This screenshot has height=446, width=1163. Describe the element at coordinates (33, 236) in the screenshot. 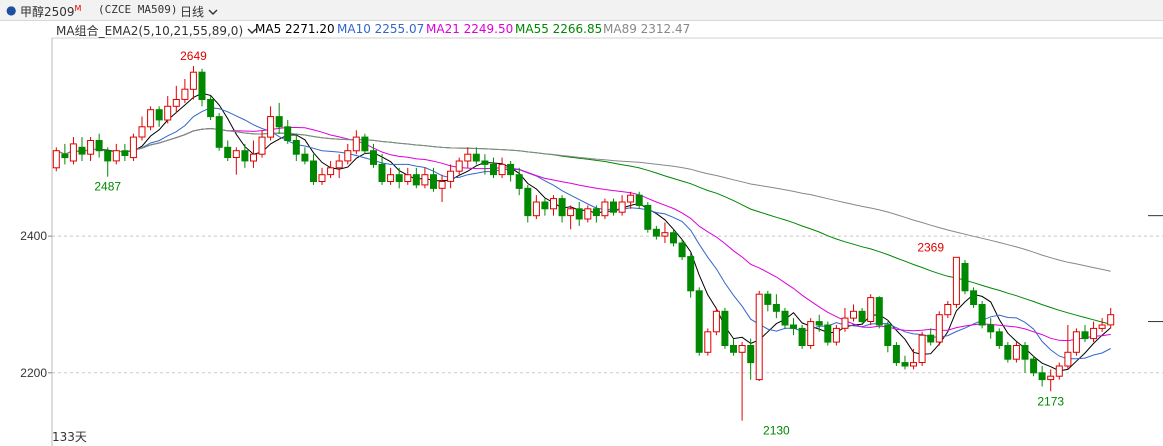

I see `y-tick-label: 2400` at that location.